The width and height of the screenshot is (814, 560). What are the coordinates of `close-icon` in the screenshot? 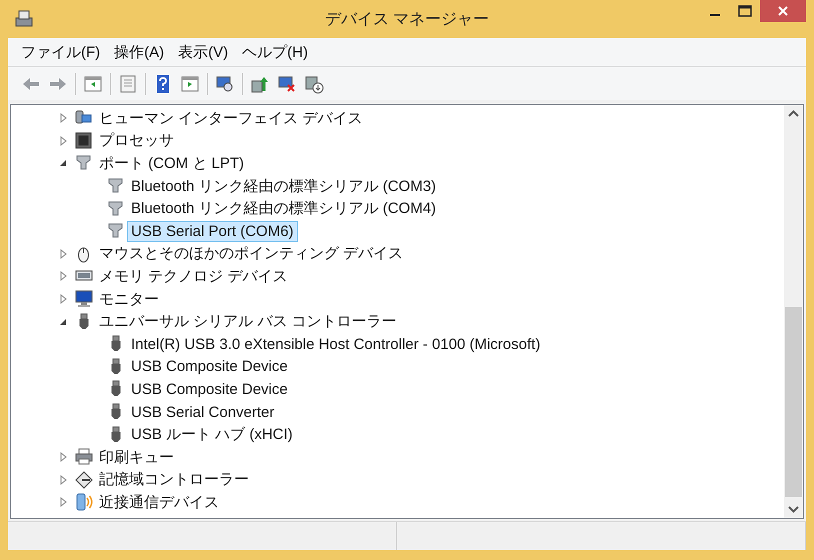 It's located at (783, 11).